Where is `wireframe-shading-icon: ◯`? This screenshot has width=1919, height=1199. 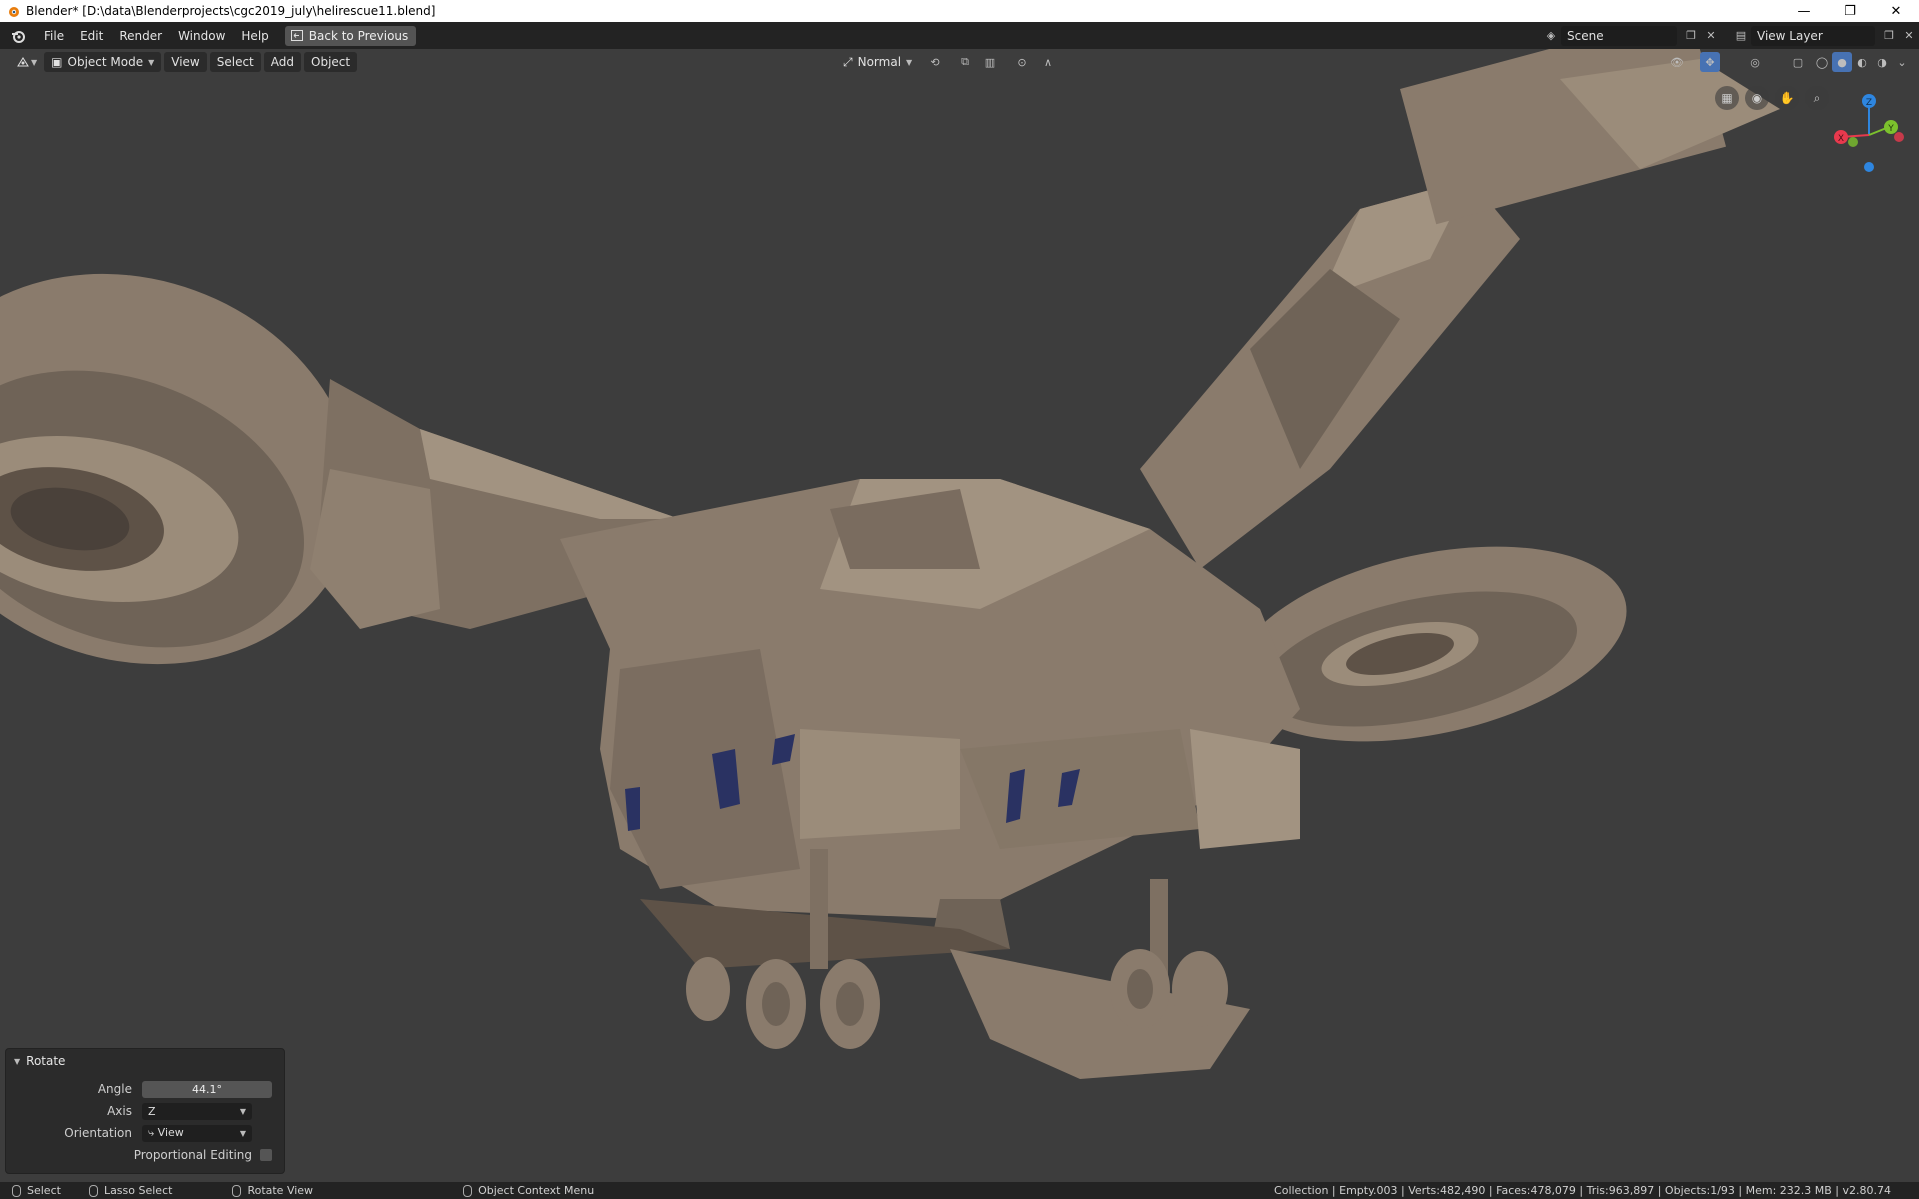 wireframe-shading-icon: ◯ is located at coordinates (1822, 62).